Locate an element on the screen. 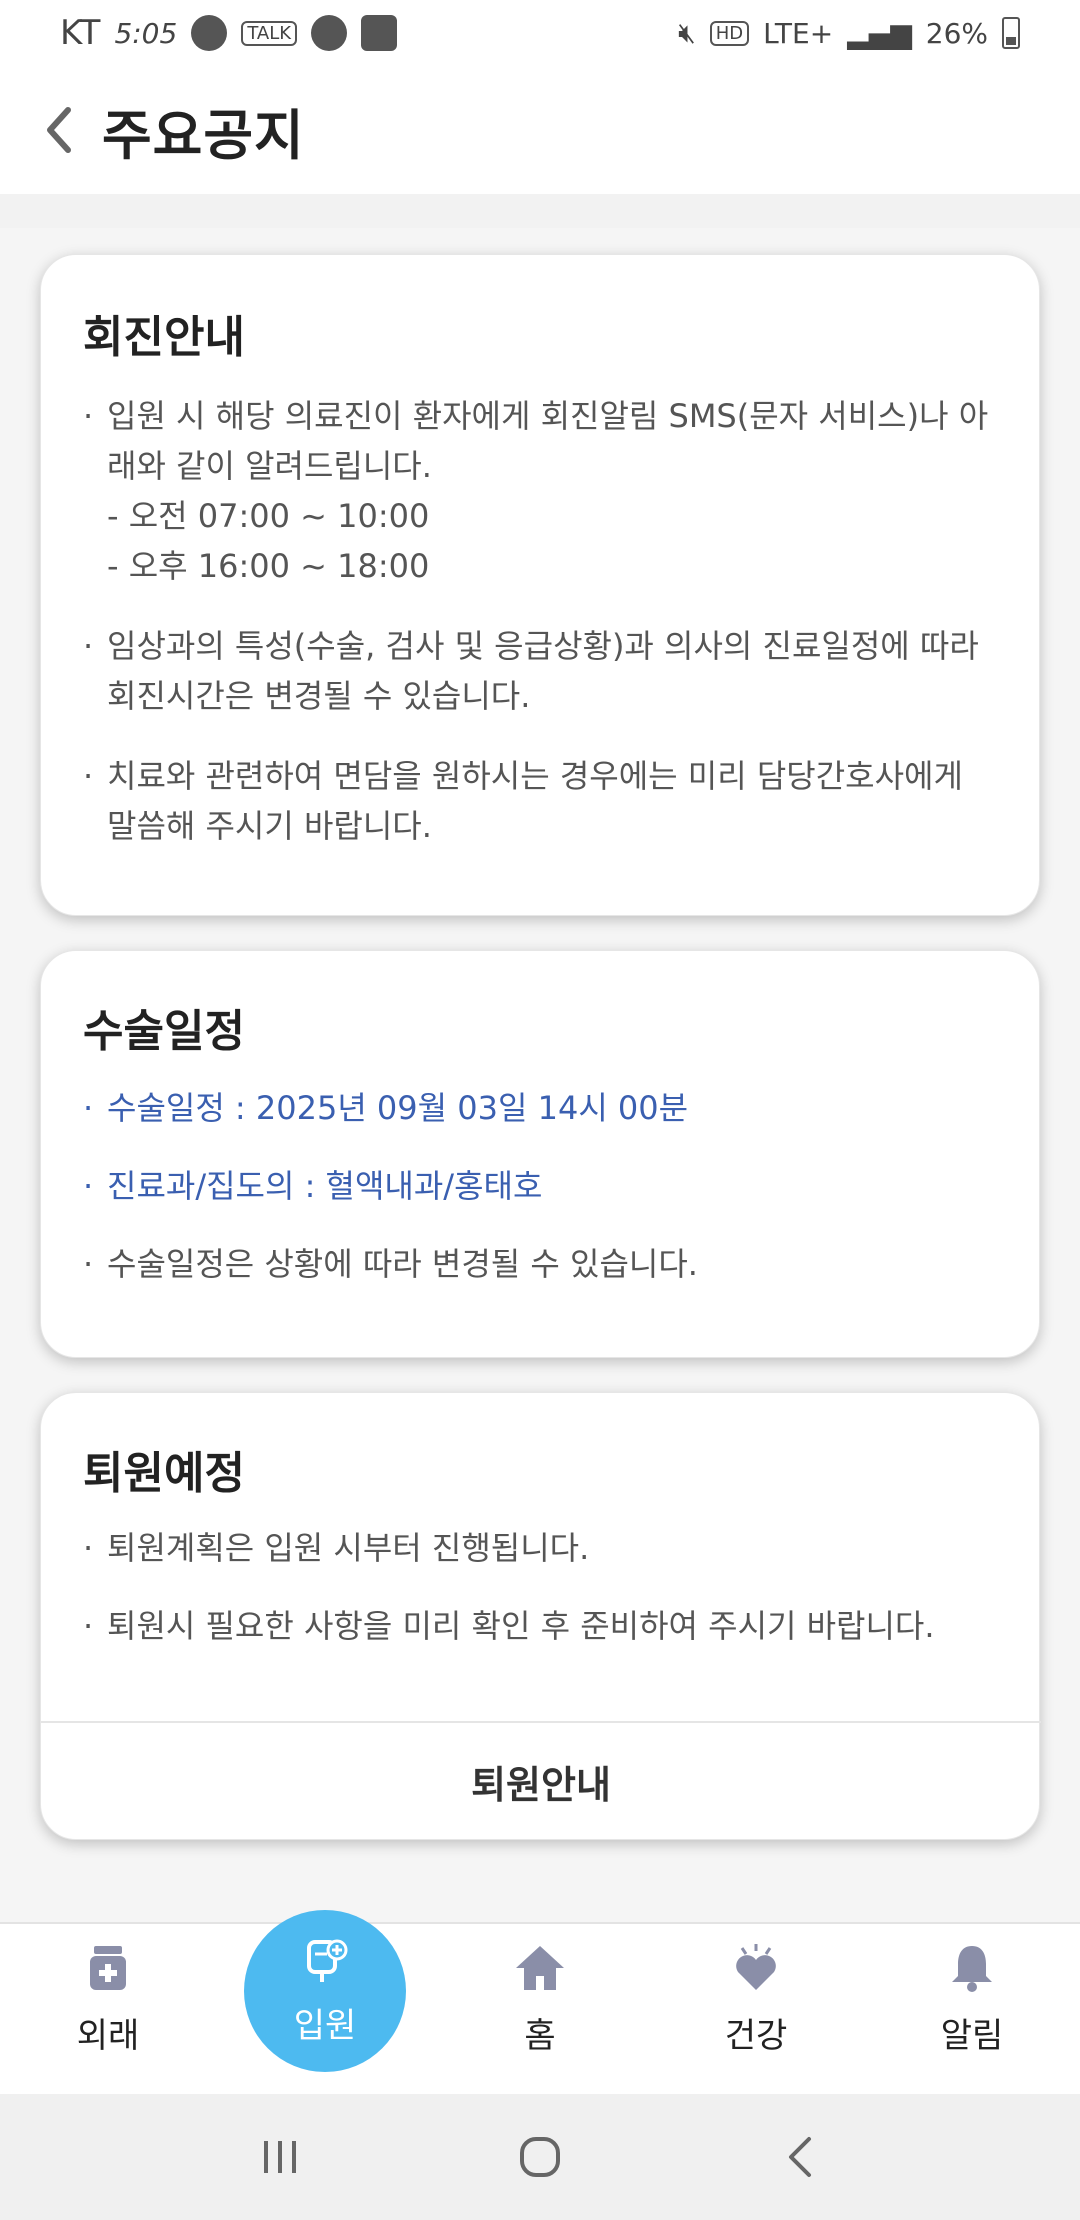 This screenshot has height=2220, width=1080. back-button is located at coordinates (59, 130).